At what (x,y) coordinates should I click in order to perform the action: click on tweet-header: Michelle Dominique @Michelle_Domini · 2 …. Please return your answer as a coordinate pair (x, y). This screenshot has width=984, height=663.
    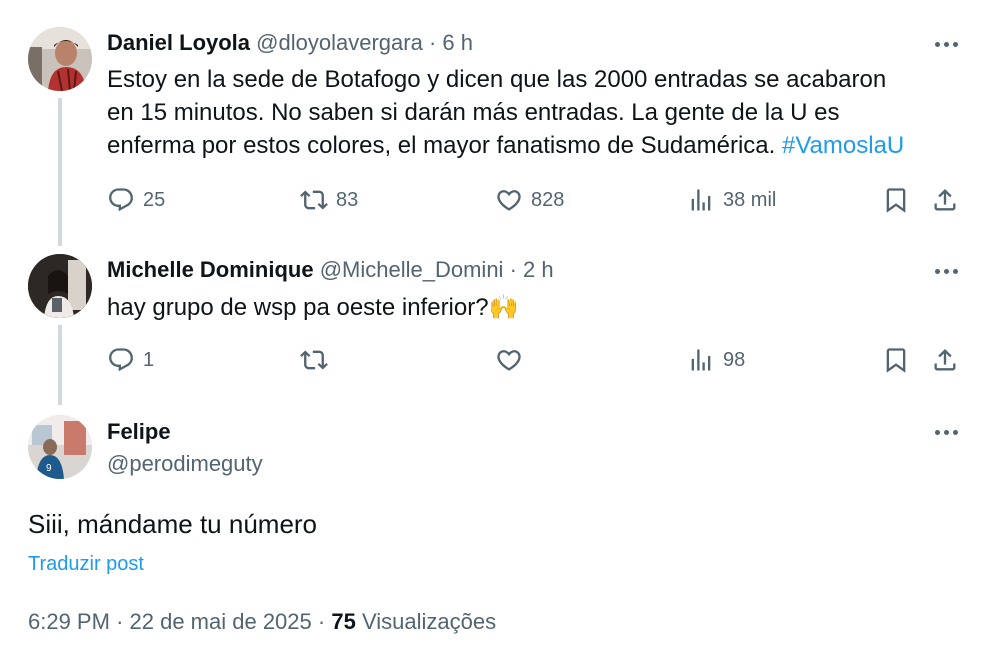
    Looking at the image, I should click on (330, 270).